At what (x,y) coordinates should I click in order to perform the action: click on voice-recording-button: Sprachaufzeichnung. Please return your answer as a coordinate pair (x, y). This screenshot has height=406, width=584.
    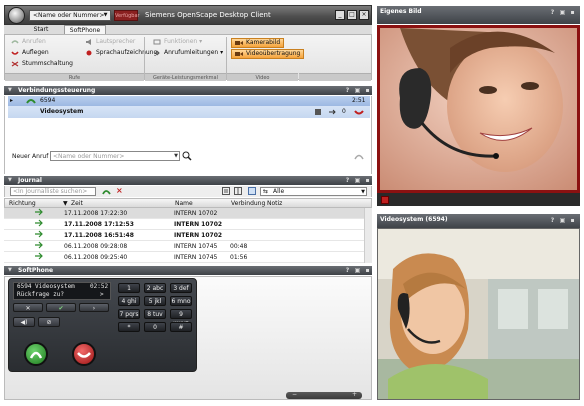
    Looking at the image, I should click on (121, 53).